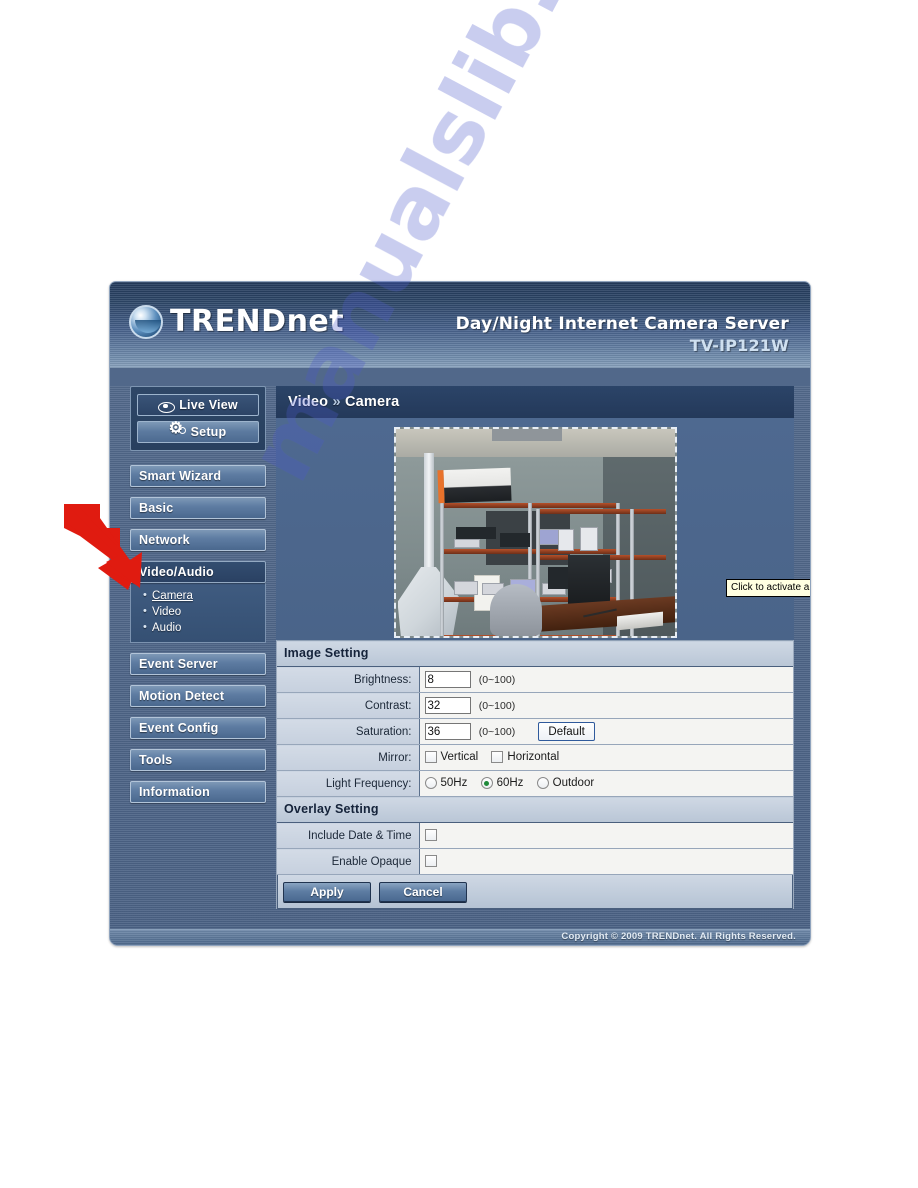 The image size is (918, 1188). I want to click on mirror-cell: Vertical Horizontal, so click(606, 757).